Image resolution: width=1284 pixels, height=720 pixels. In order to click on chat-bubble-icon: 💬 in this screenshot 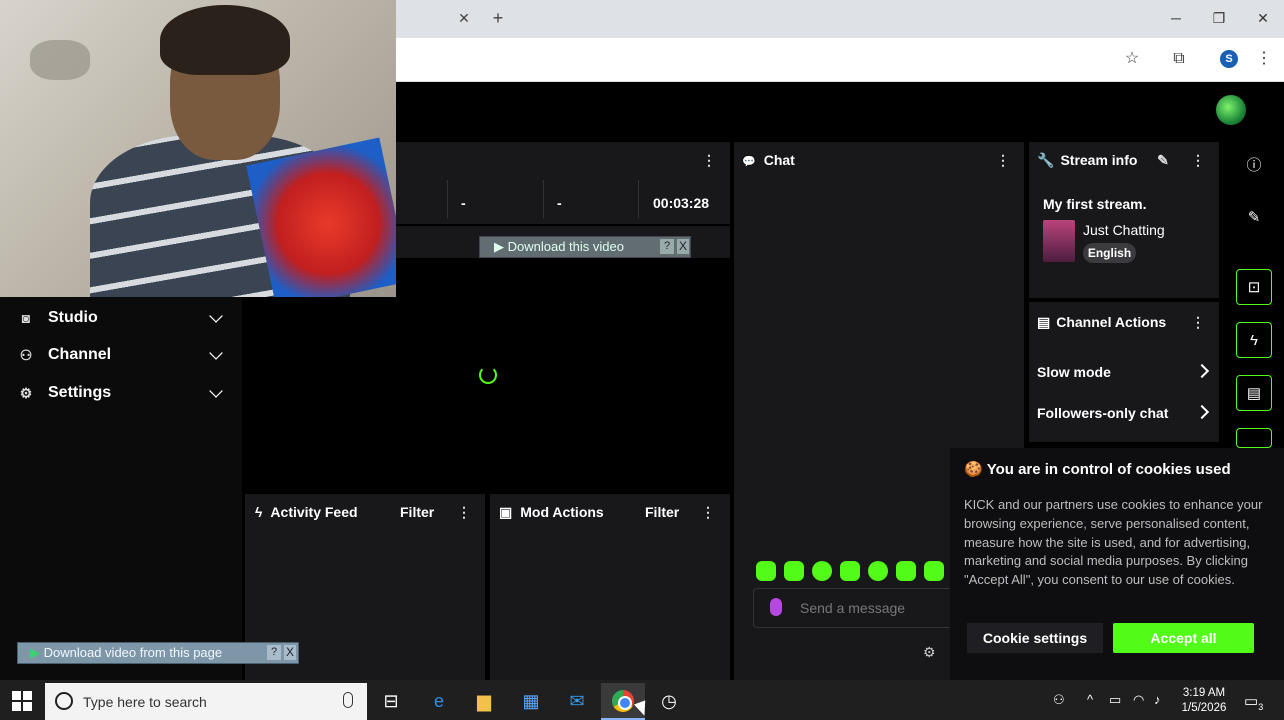, I will do `click(749, 162)`.